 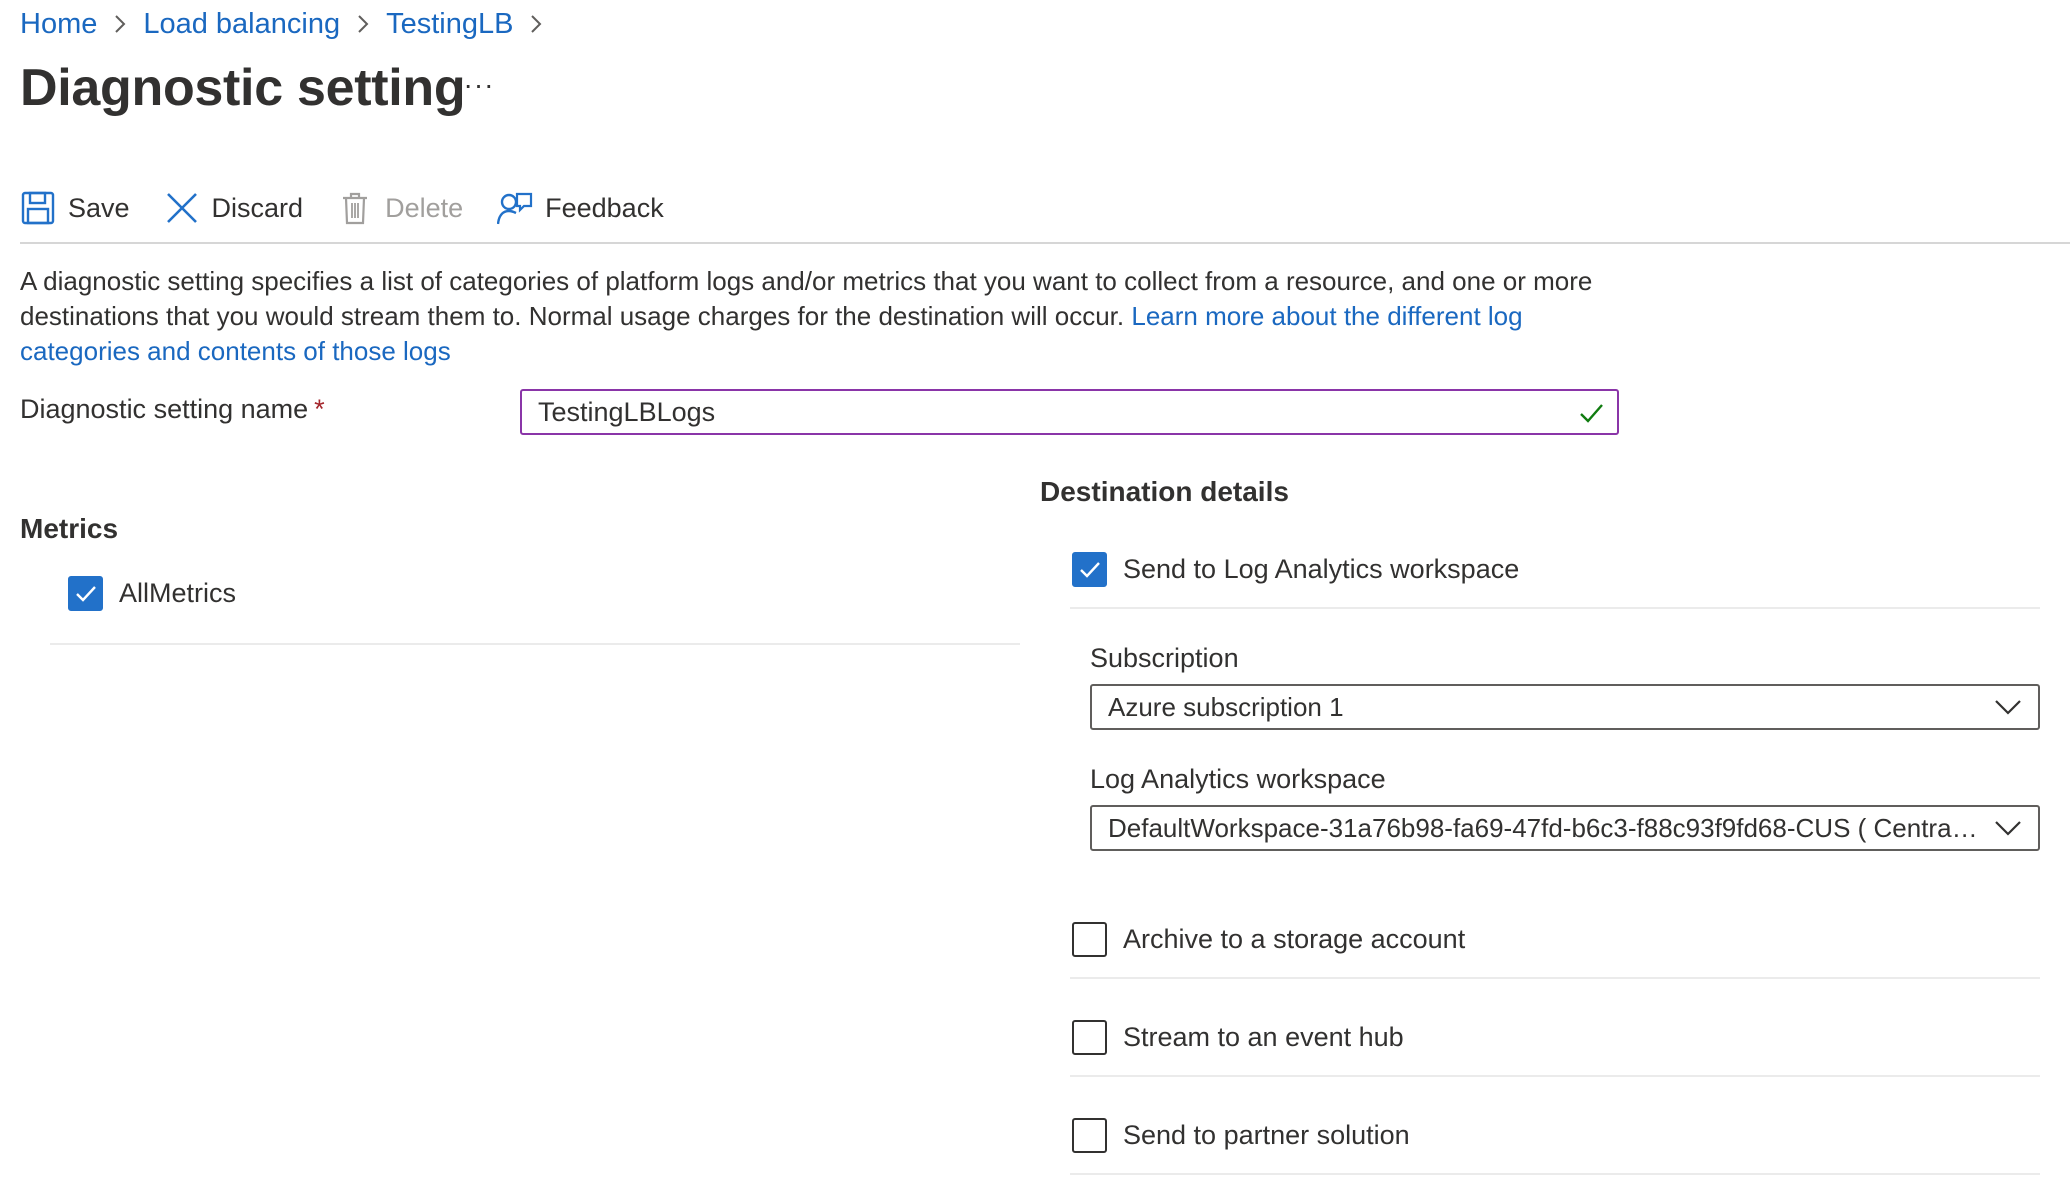 I want to click on discard-label: Discard, so click(x=257, y=207).